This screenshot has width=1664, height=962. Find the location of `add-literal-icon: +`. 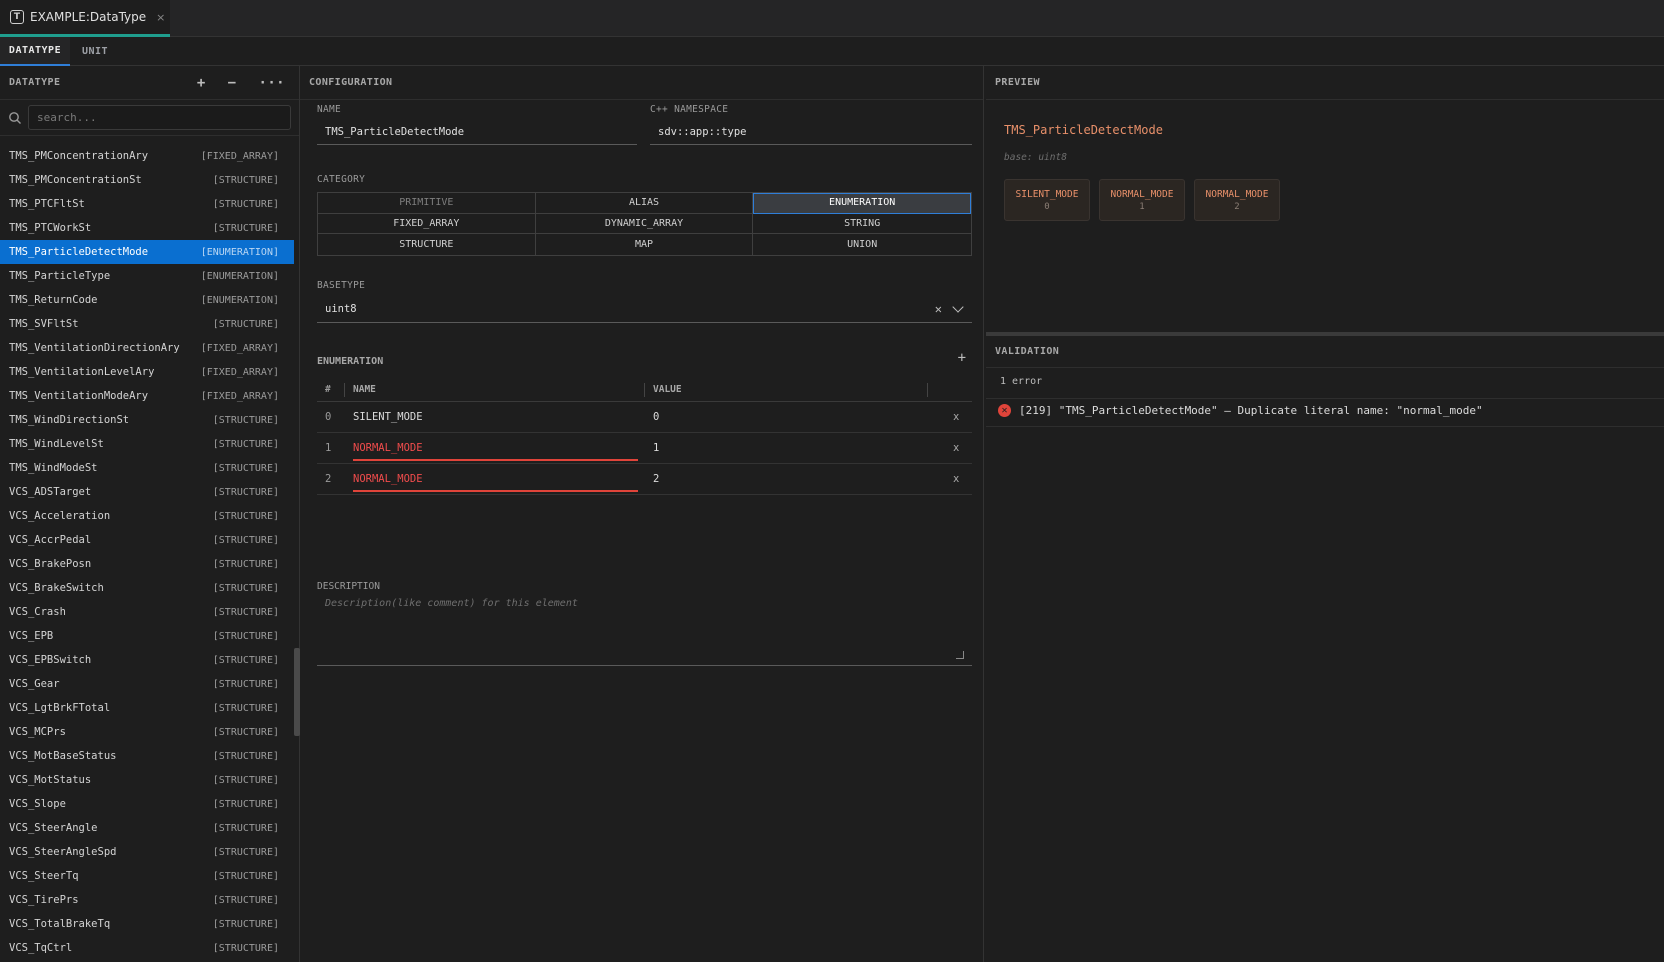

add-literal-icon: + is located at coordinates (962, 358).